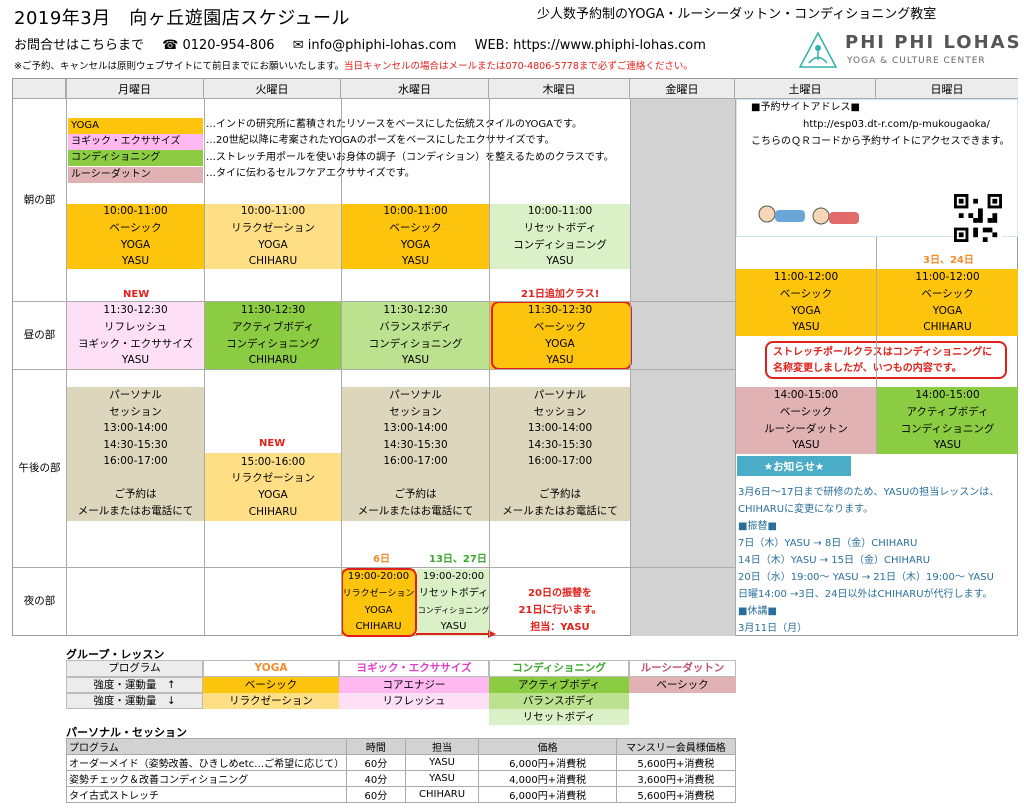 The width and height of the screenshot is (1024, 810). What do you see at coordinates (978, 218) in the screenshot?
I see `qr-code-icon` at bounding box center [978, 218].